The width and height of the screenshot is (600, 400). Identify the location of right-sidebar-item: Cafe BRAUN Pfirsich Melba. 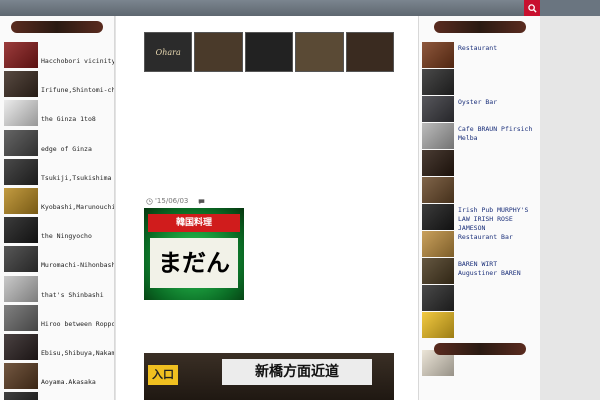
(481, 137).